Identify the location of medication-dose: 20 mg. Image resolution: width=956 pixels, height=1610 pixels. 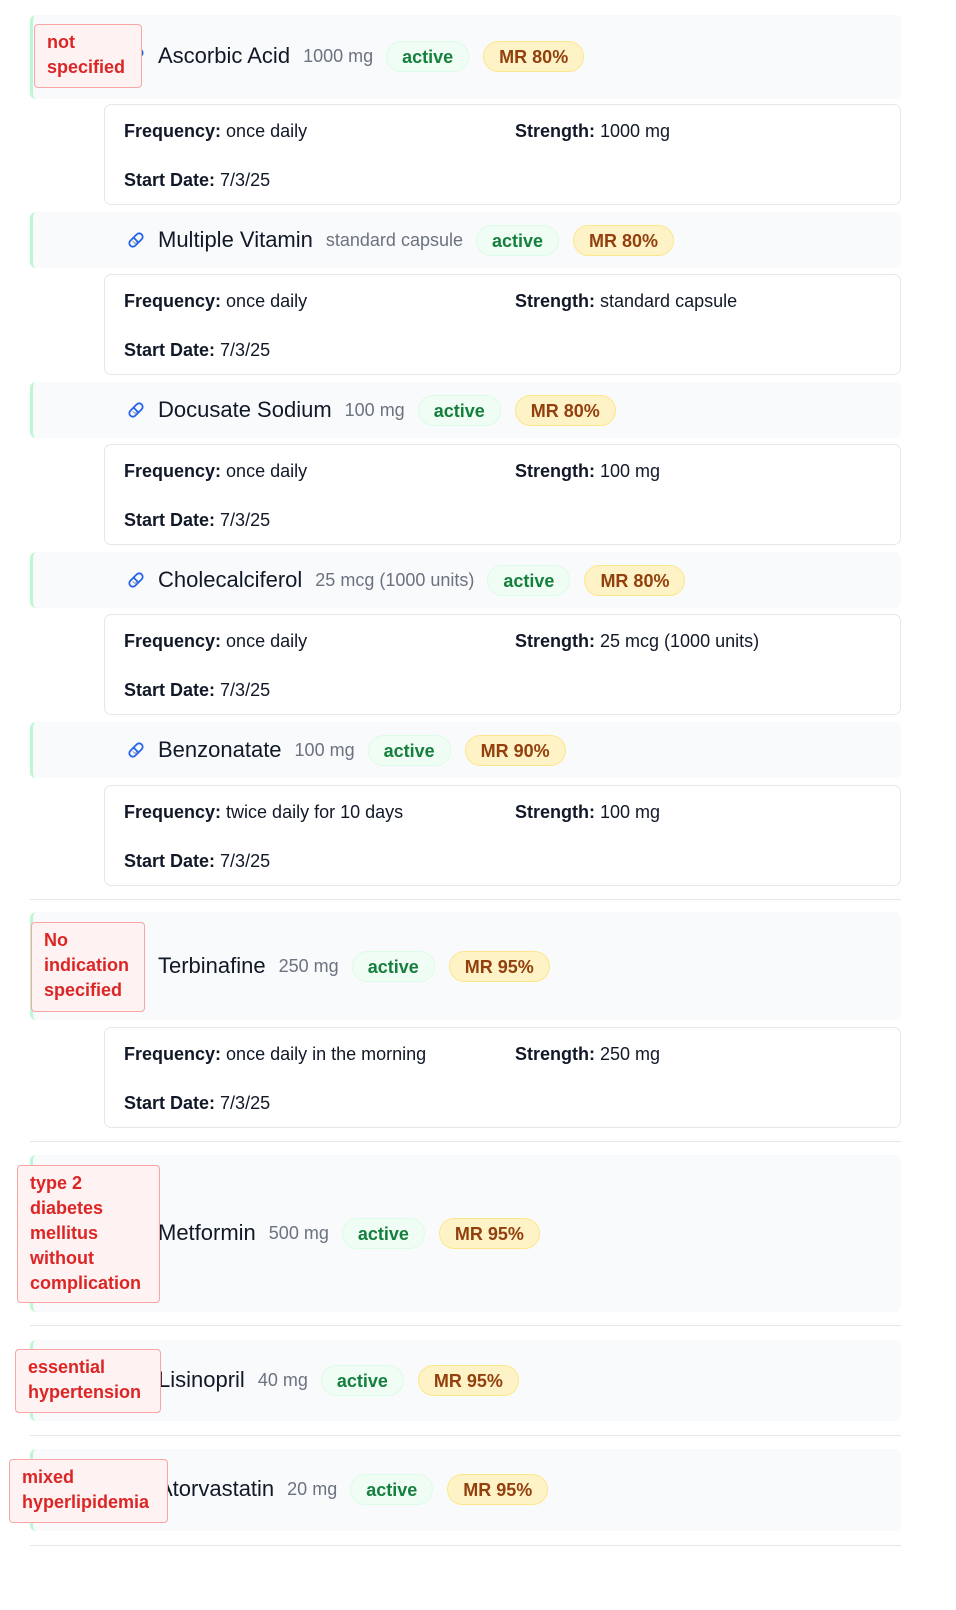
(312, 1488).